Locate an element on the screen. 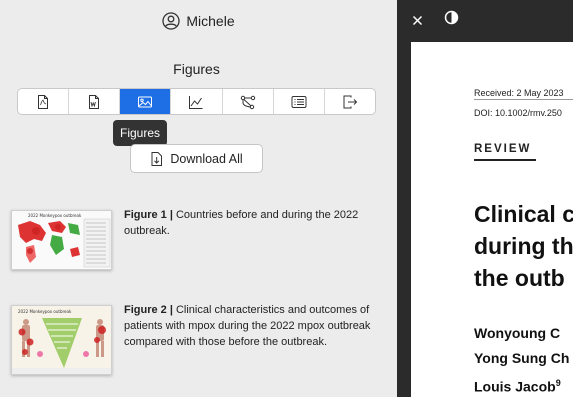 Image resolution: width=573 pixels, height=397 pixels. paper-authors: Wonyoung C Yong Sung Ch Louis Jacob9 is located at coordinates (521, 359).